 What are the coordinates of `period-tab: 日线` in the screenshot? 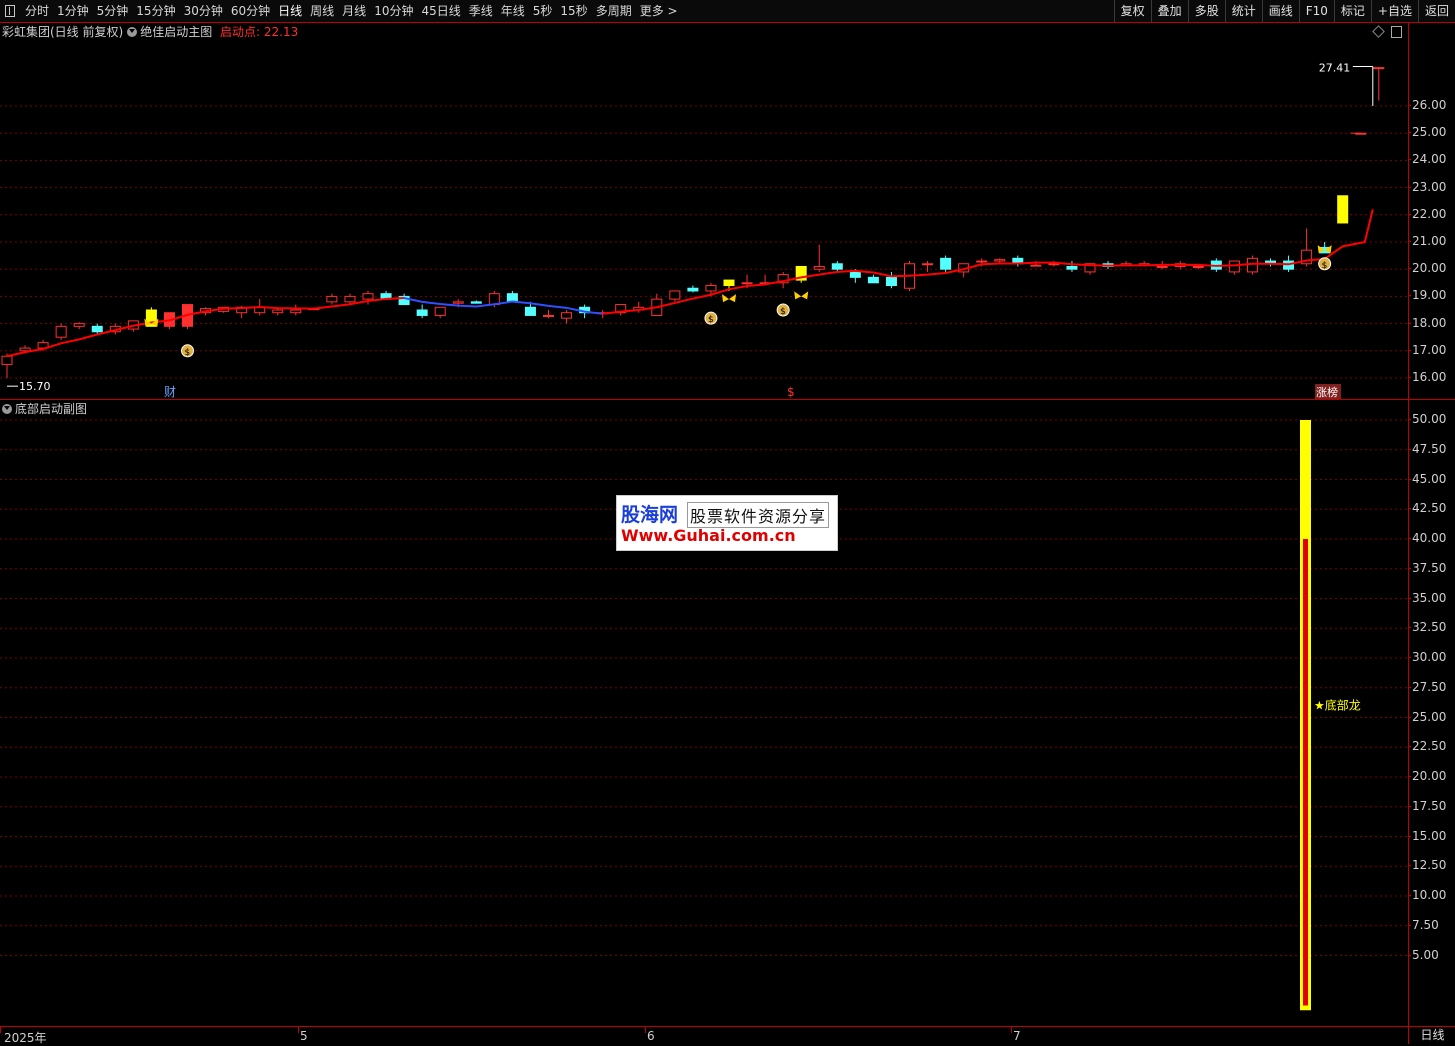 It's located at (290, 11).